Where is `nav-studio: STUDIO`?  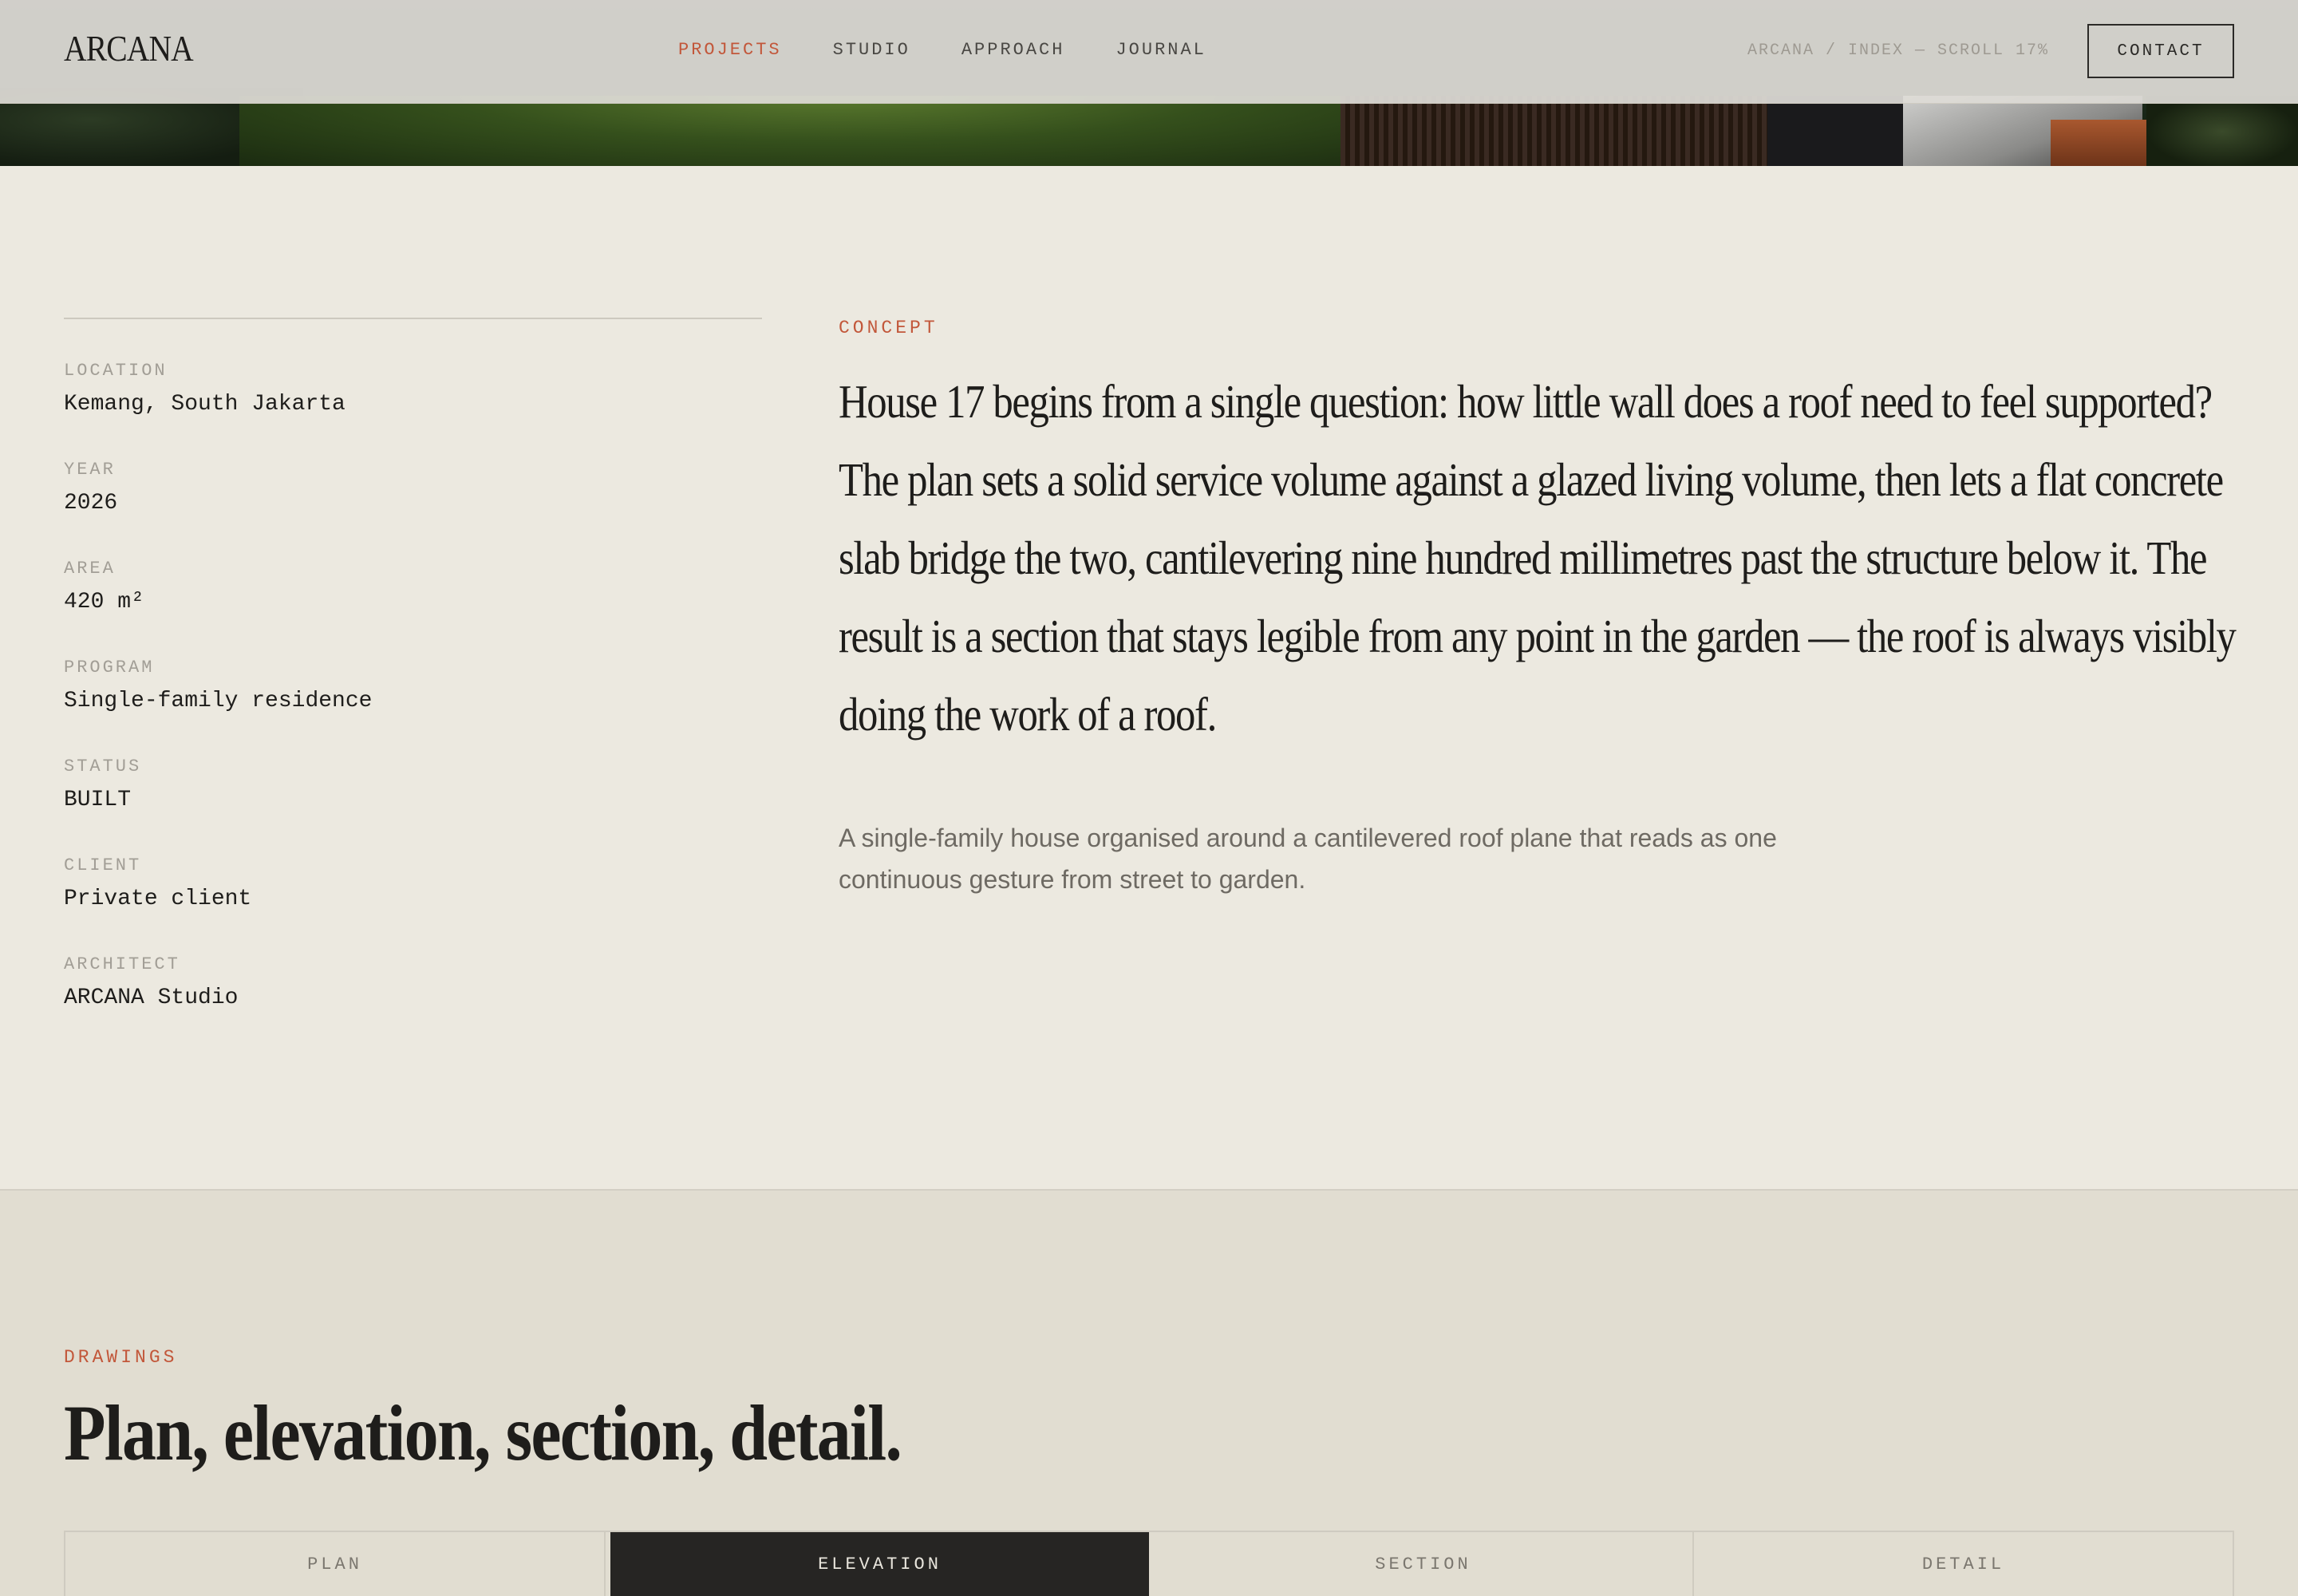
nav-studio: STUDIO is located at coordinates (872, 50).